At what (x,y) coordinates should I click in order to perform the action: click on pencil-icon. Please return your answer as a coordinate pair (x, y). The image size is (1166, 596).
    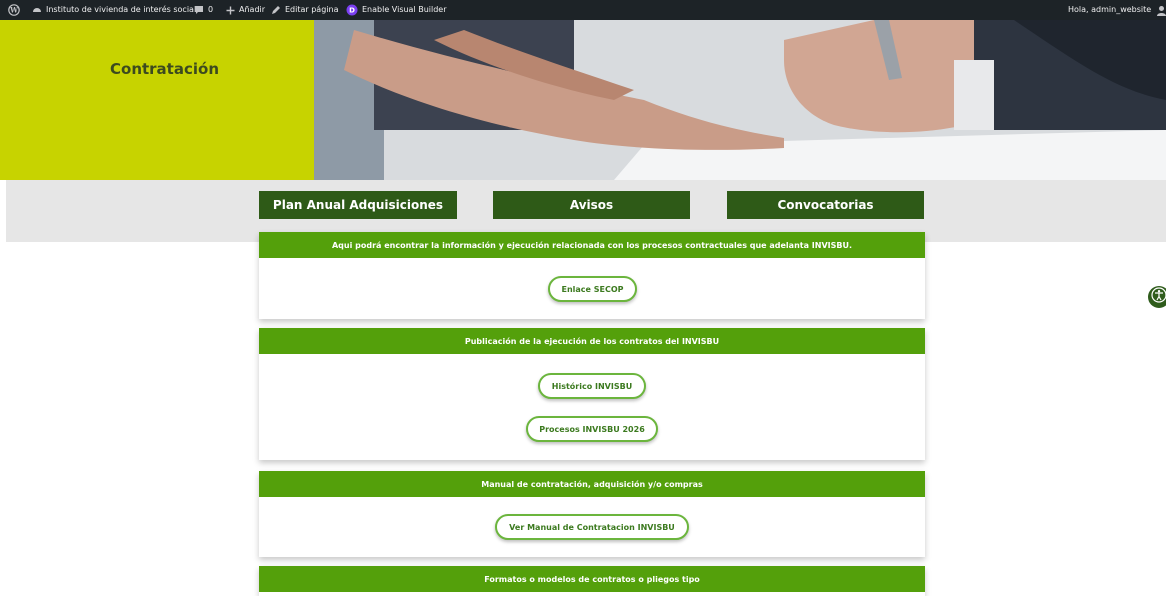
    Looking at the image, I should click on (276, 10).